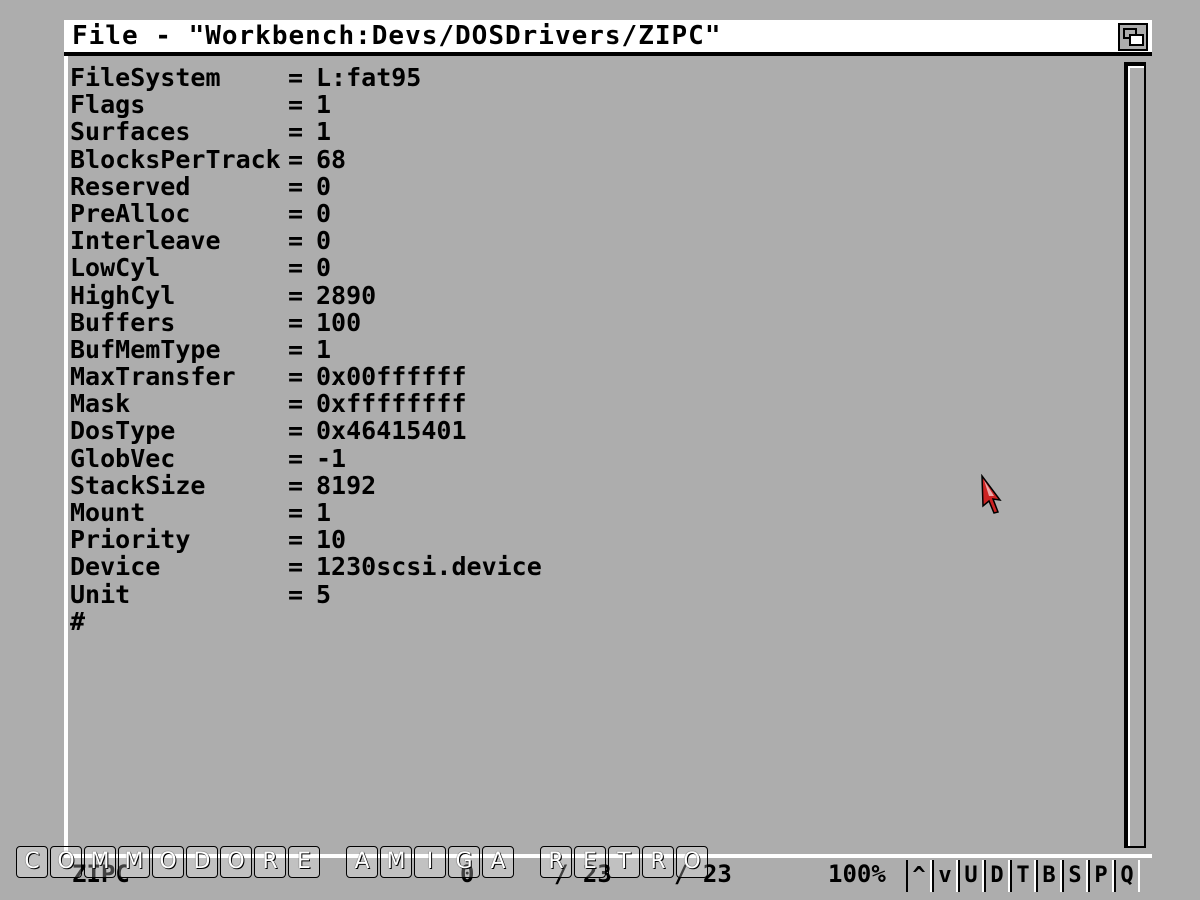 The image size is (1200, 900). I want to click on mouse-pointer-icon, so click(991, 494).